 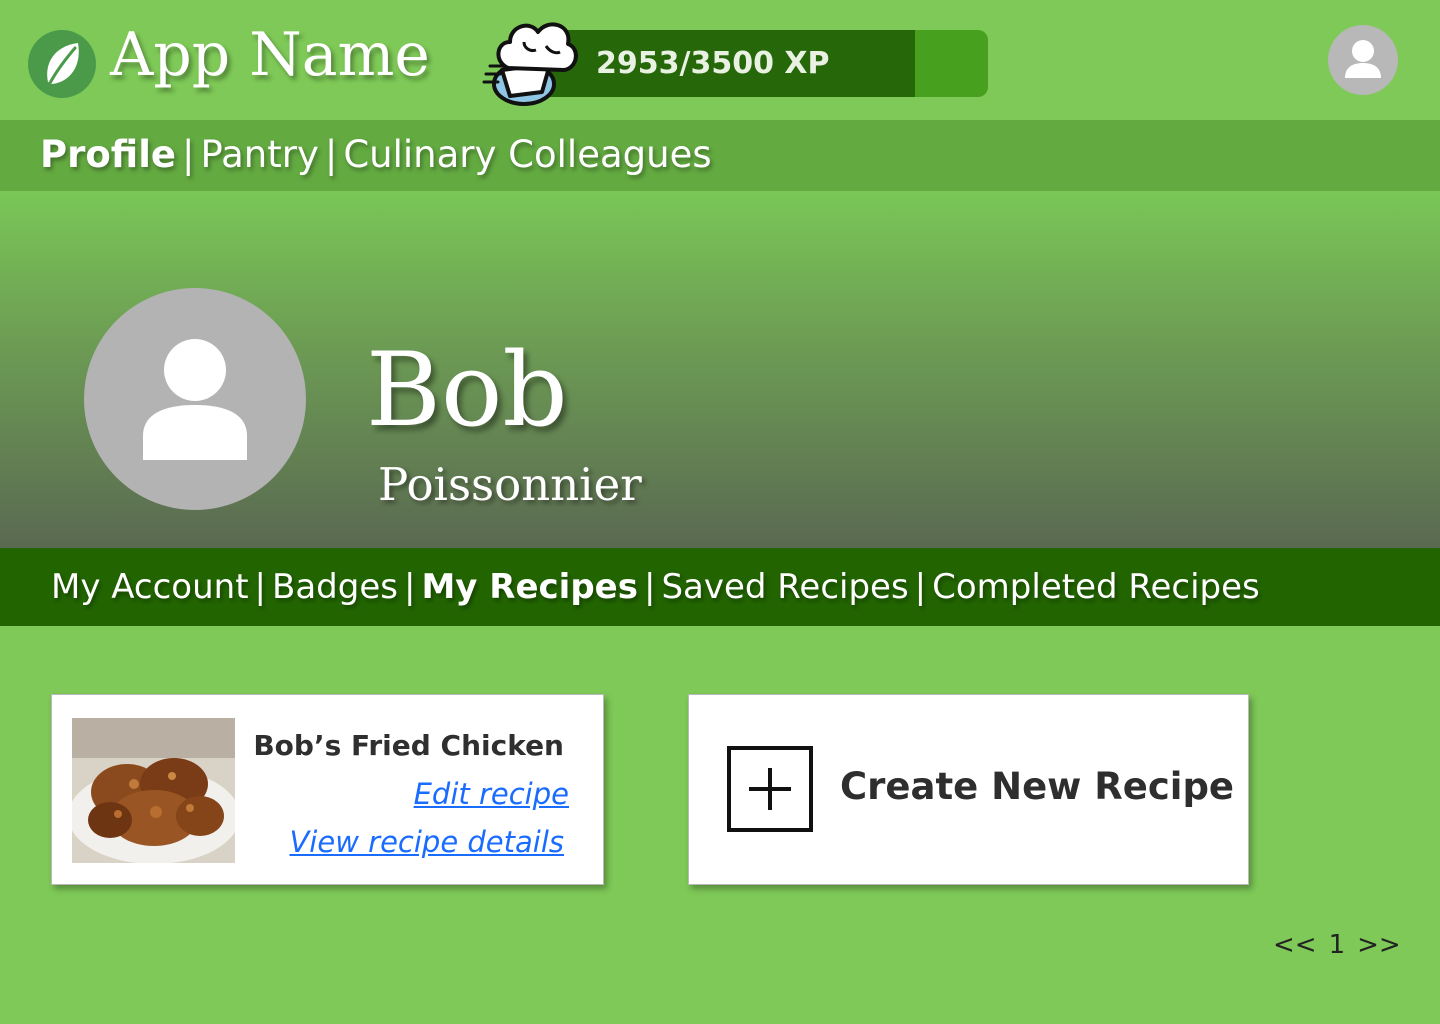 I want to click on create-recipe-button: Create New Recipe, so click(x=968, y=789).